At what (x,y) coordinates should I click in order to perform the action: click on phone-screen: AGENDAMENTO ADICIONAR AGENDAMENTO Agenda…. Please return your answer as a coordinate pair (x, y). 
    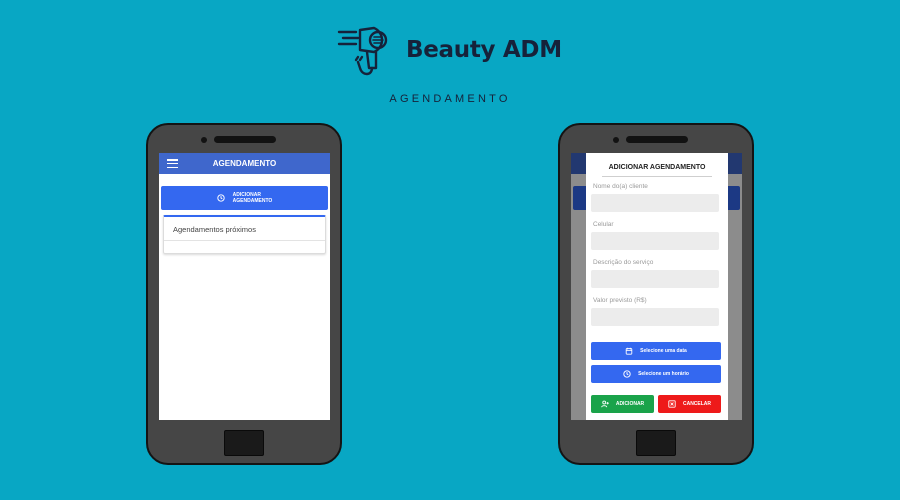
    Looking at the image, I should click on (244, 286).